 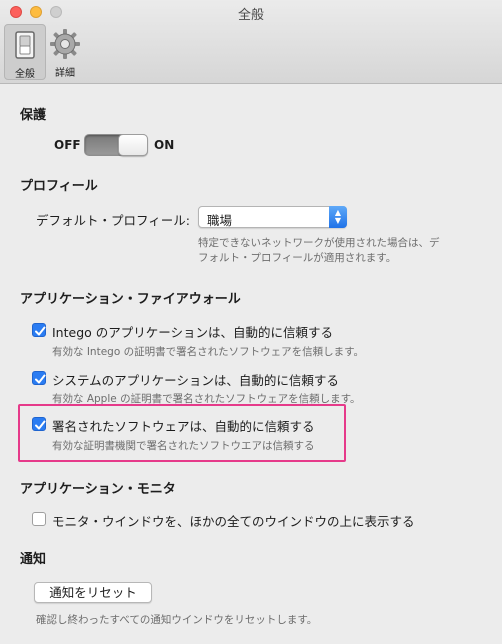 I want to click on title-bar: 全般 全般 詳細, so click(x=251, y=42).